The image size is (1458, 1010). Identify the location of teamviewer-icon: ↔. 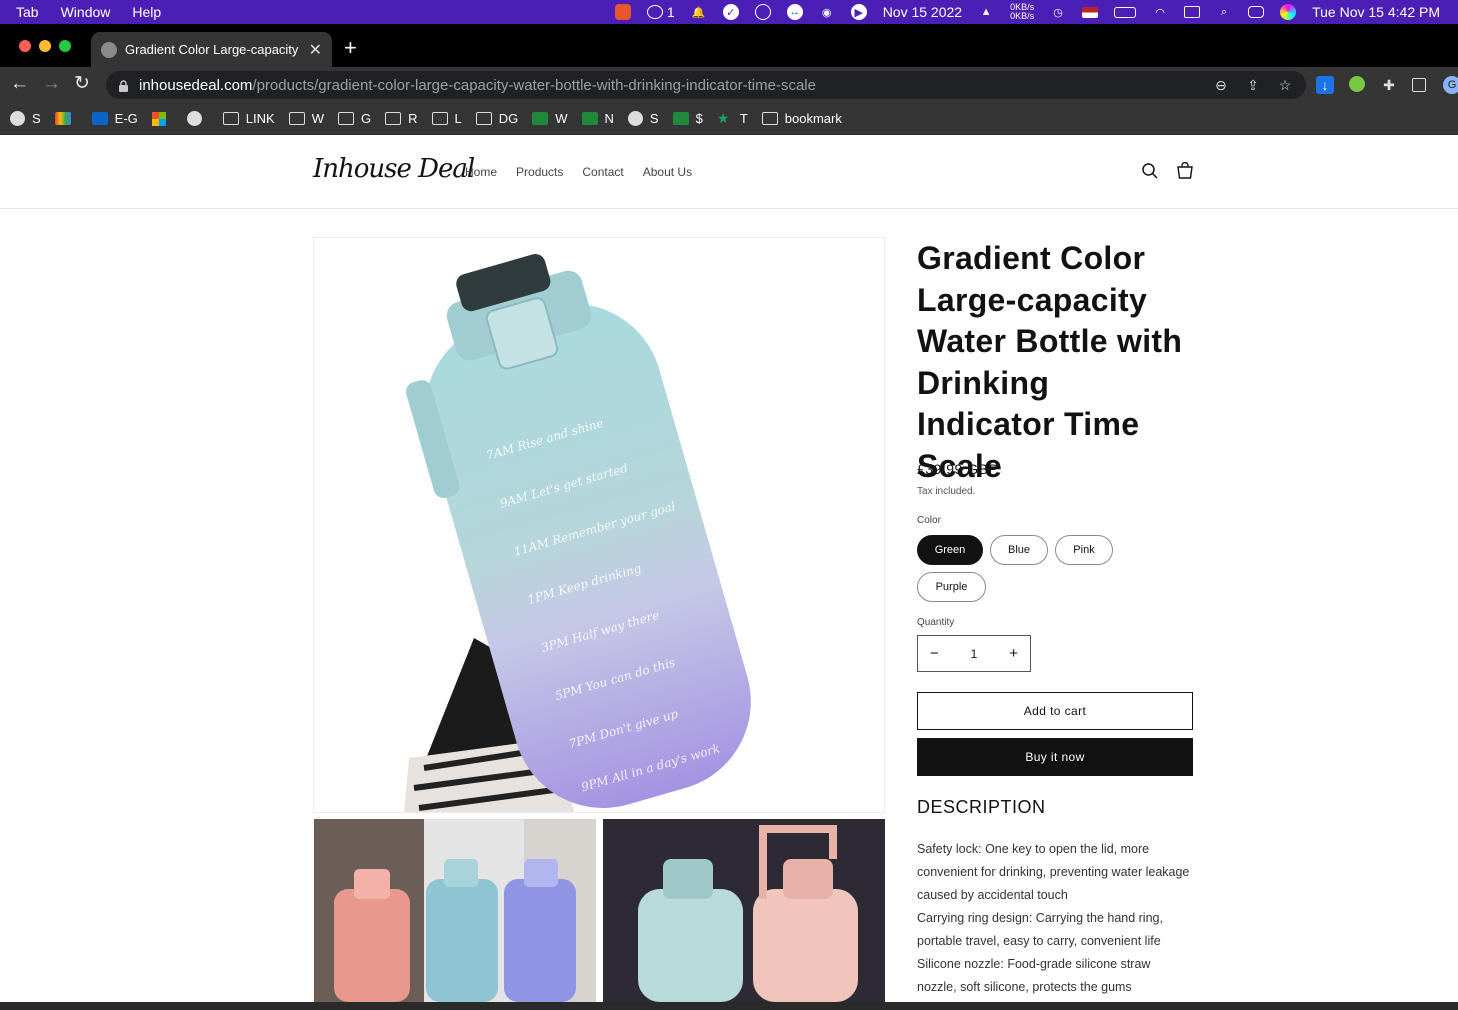
(794, 12).